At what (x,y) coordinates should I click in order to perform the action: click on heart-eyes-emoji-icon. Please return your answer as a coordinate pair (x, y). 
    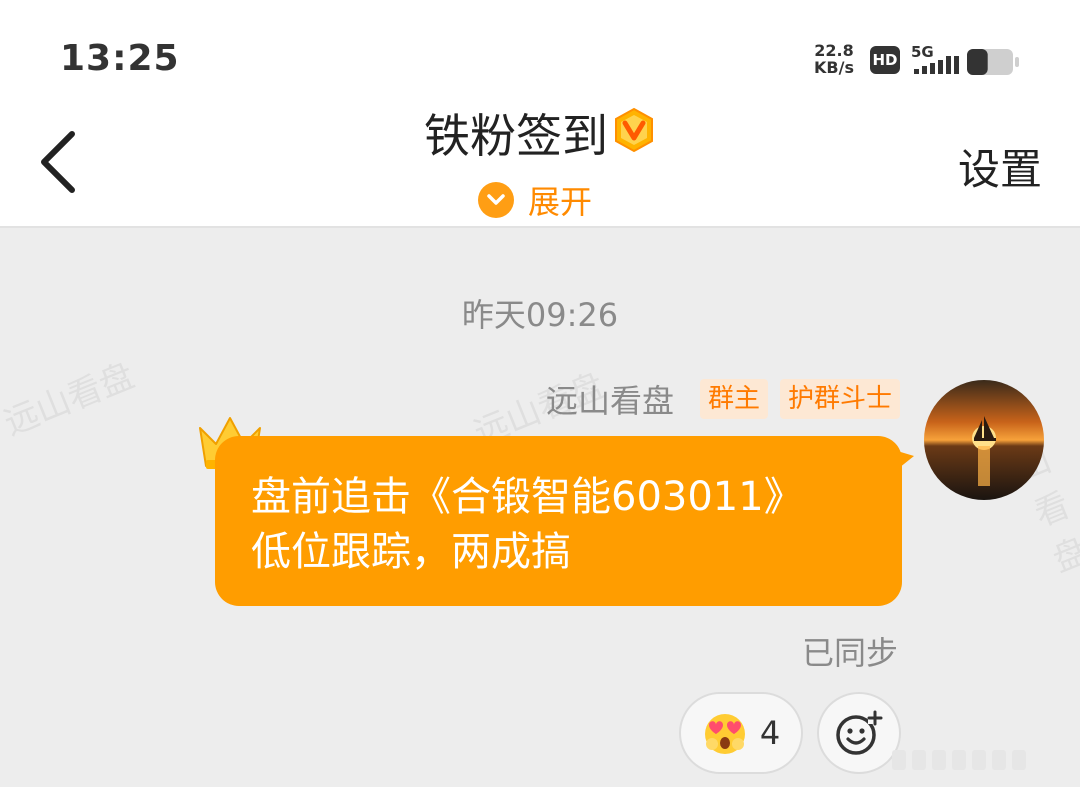
    Looking at the image, I should click on (724, 734).